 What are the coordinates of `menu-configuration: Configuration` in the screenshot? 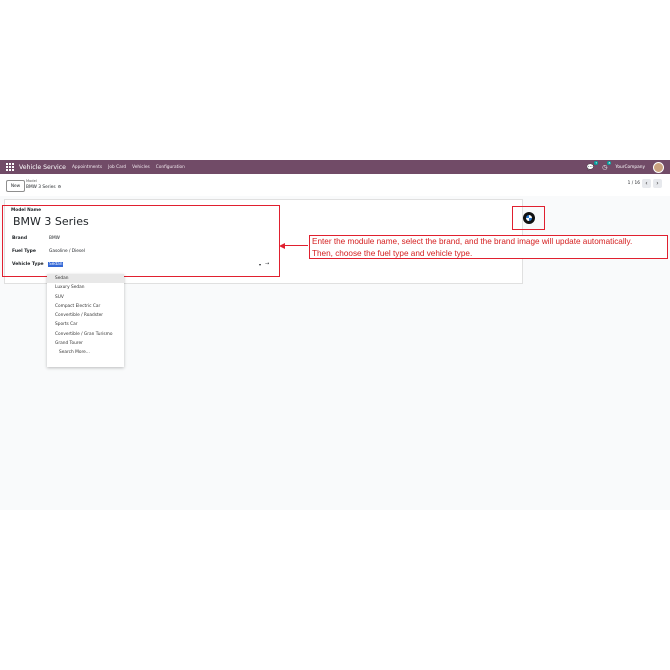 It's located at (170, 167).